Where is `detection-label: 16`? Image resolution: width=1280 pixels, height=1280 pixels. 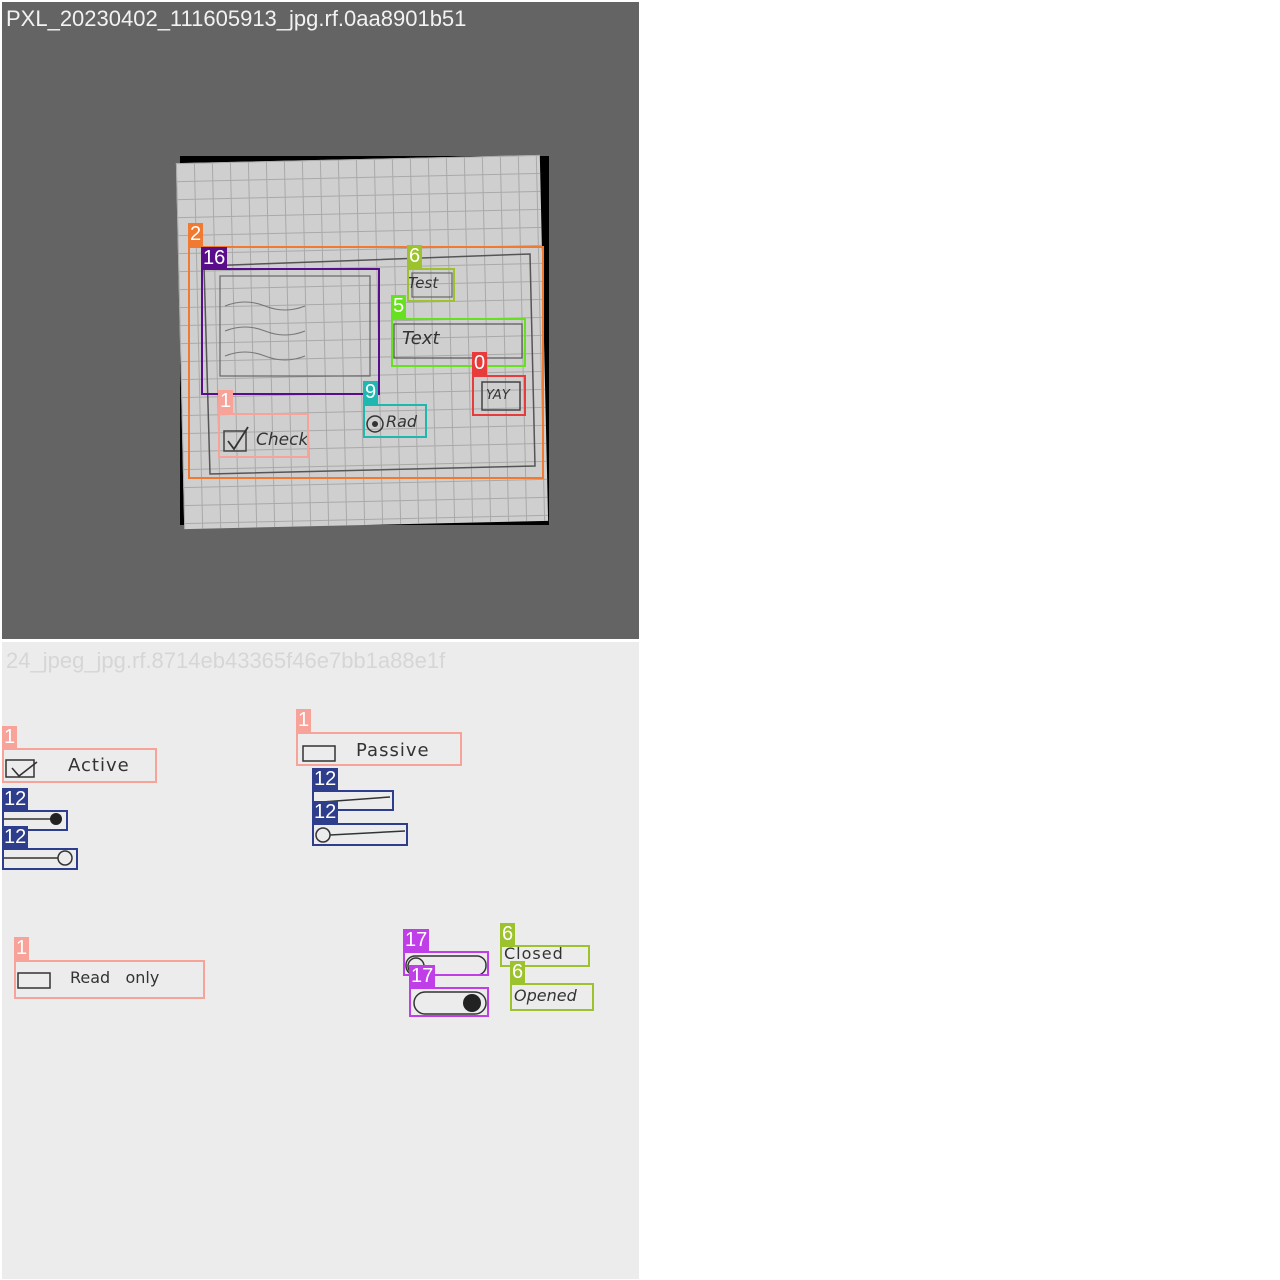 detection-label: 16 is located at coordinates (214, 258).